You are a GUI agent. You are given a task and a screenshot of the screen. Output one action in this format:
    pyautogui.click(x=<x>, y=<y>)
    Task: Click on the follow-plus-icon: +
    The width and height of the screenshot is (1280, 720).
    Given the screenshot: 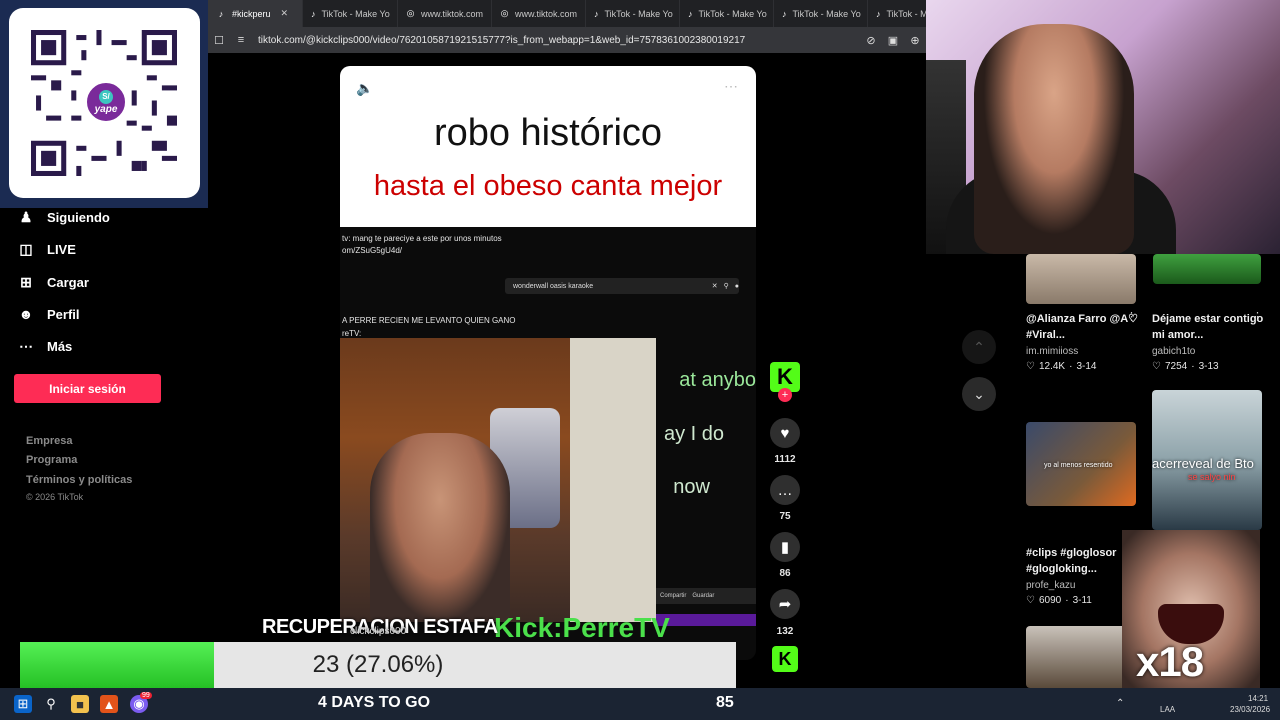 What is the action you would take?
    pyautogui.click(x=785, y=395)
    